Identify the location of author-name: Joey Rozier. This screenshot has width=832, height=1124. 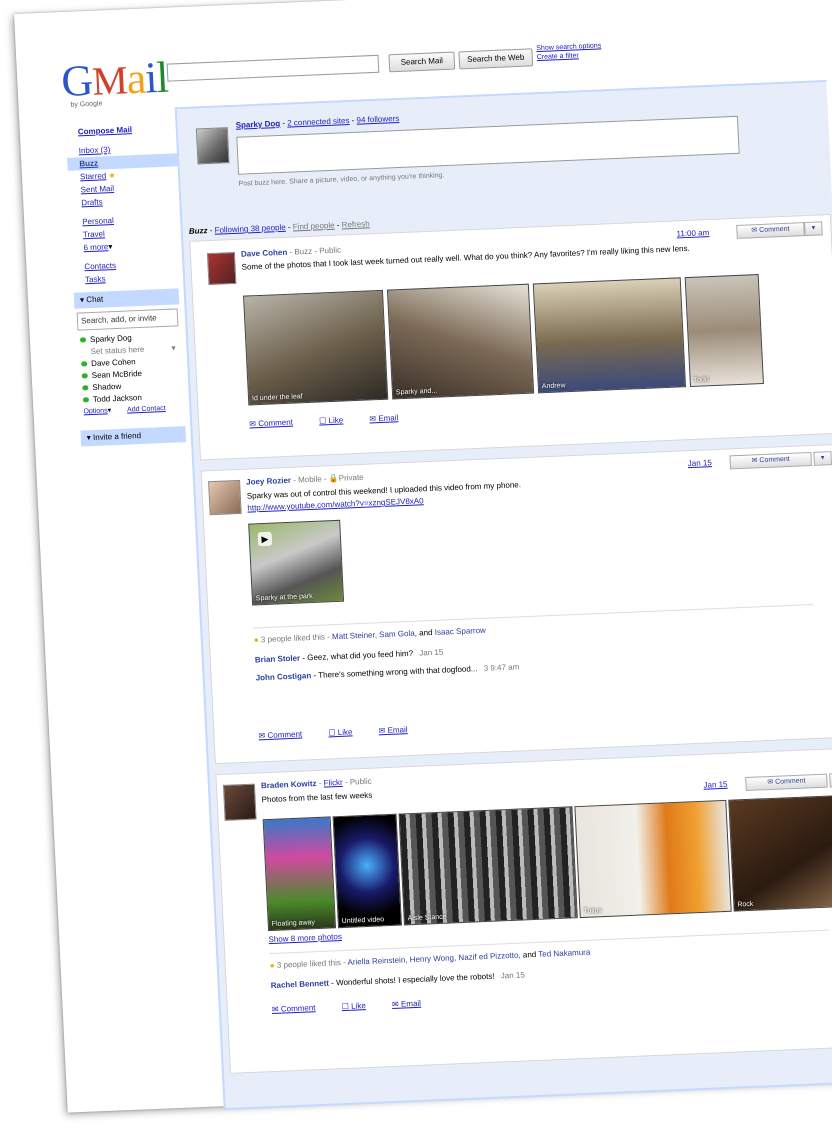
(268, 481).